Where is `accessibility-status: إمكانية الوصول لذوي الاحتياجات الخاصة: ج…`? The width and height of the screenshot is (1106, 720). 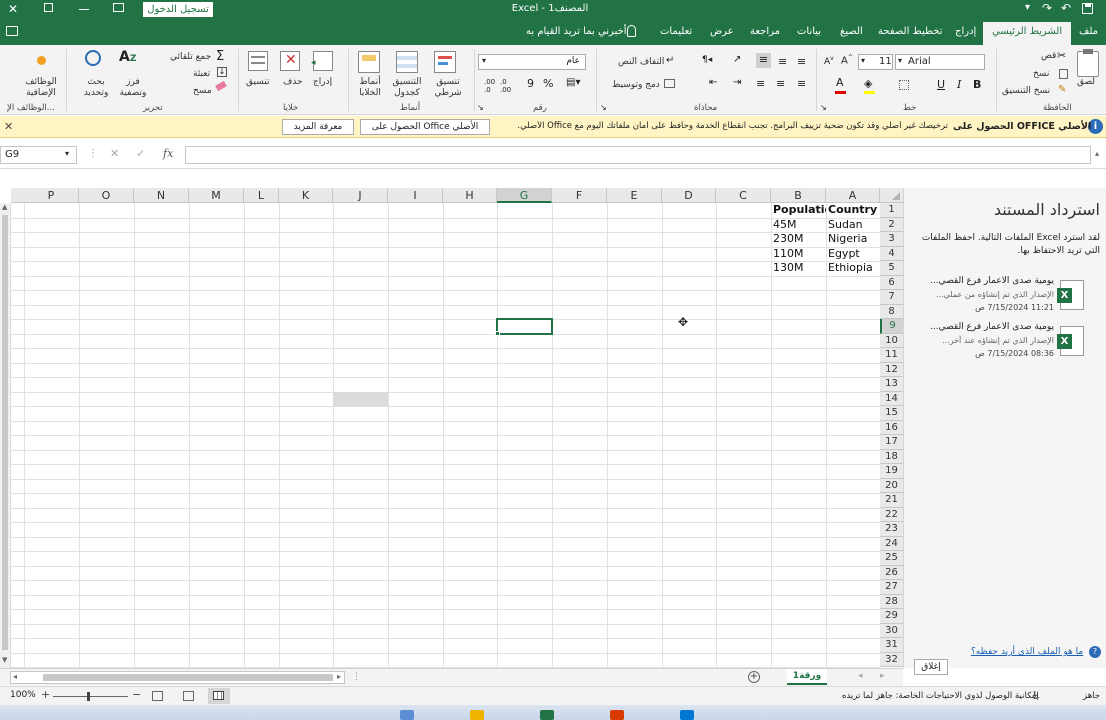
accessibility-status: إمكانية الوصول لذوي الاحتياجات الخاصة: ج… is located at coordinates (940, 696).